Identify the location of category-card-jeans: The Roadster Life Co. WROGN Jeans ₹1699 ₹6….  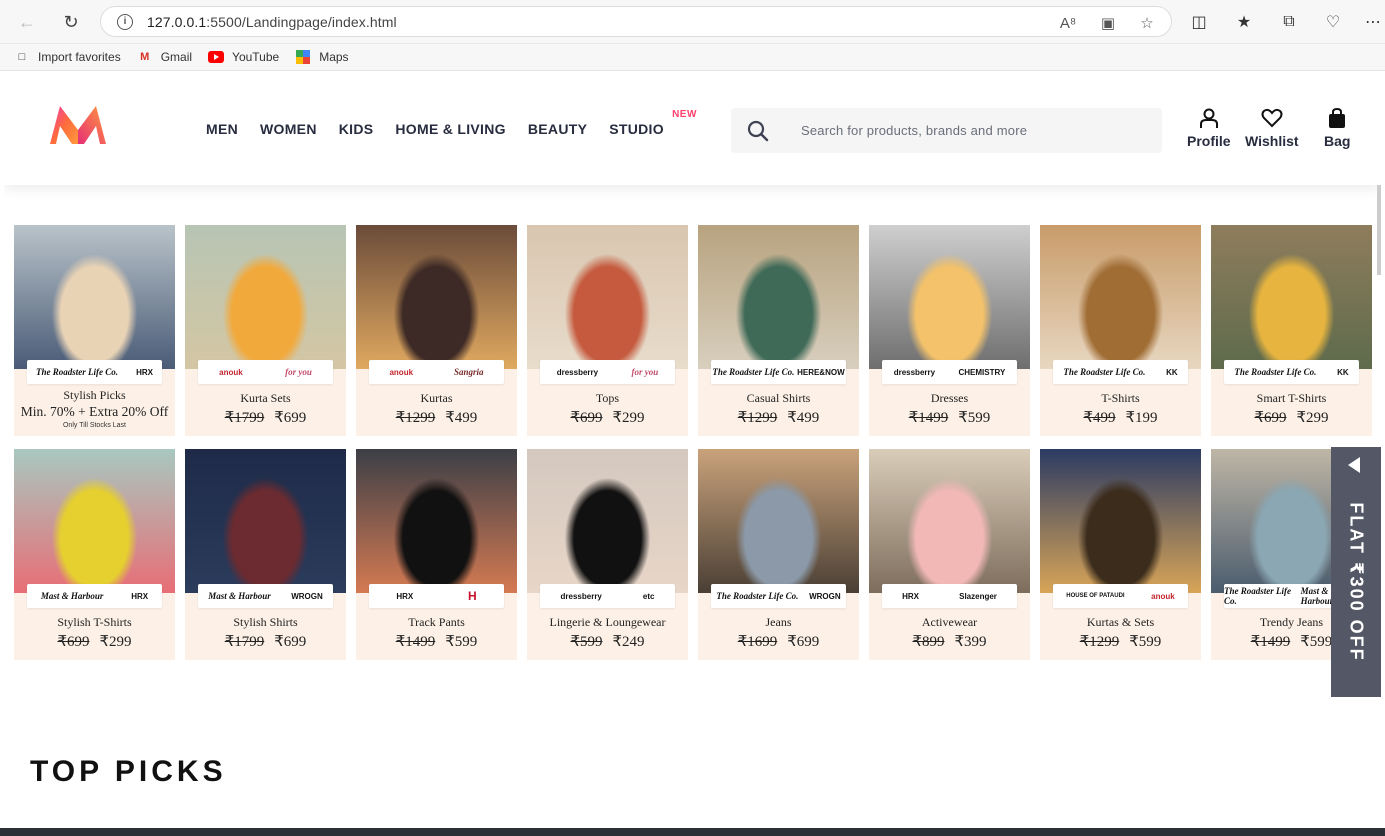
(778, 554).